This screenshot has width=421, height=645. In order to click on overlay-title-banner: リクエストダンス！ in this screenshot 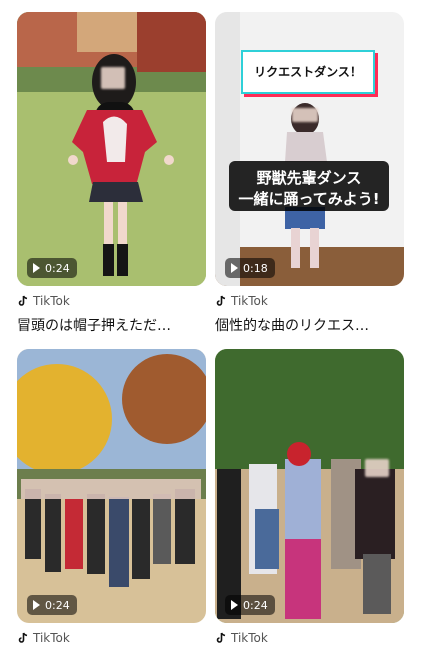, I will do `click(308, 72)`.